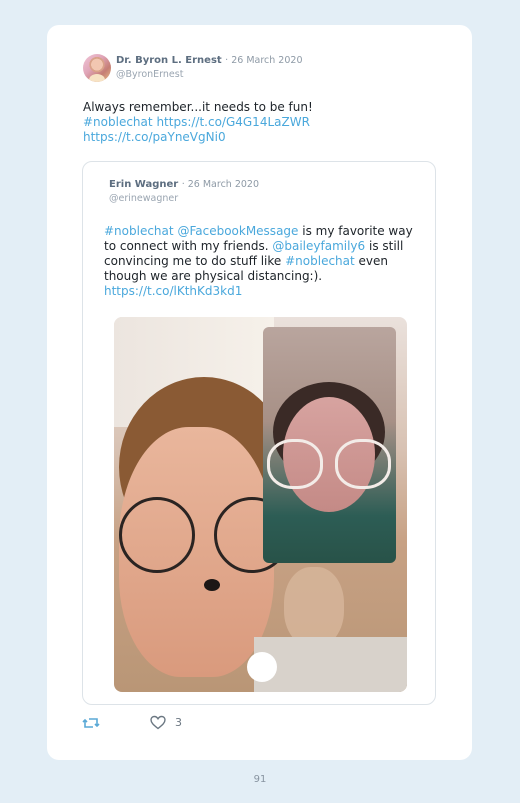 The width and height of the screenshot is (520, 803). I want to click on tweet-text-line: Always remember...it needs to be fun!, so click(198, 107).